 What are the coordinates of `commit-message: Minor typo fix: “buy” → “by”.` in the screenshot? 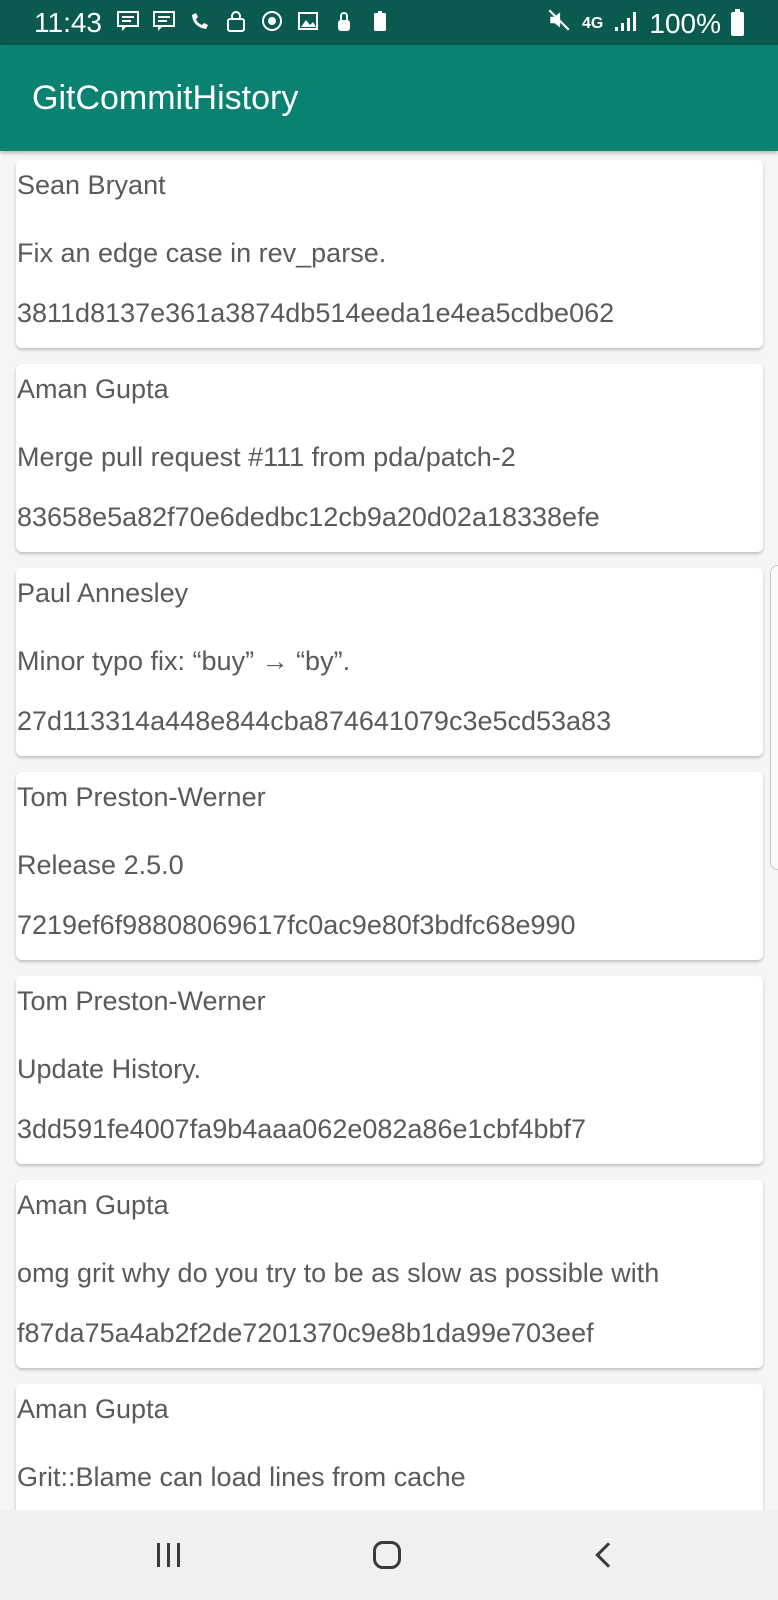 It's located at (184, 661).